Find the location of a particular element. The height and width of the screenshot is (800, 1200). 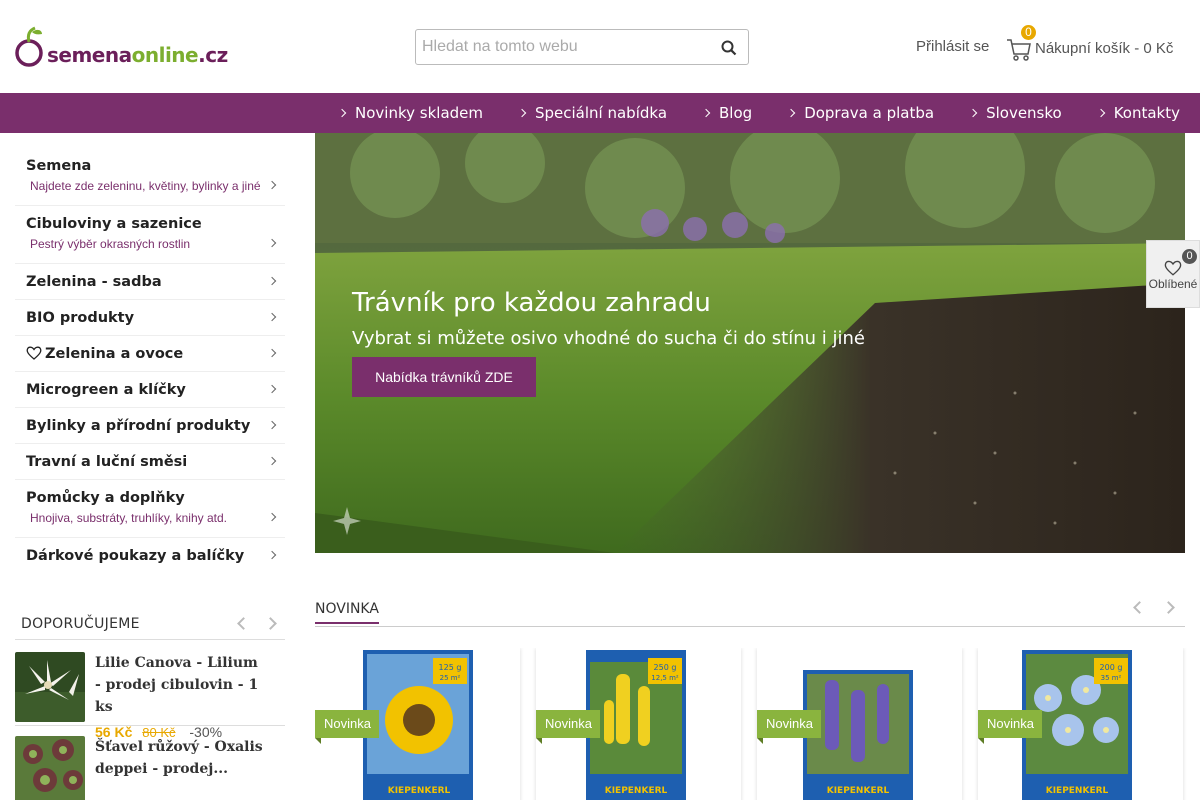

category-title: Travní a luční směsi is located at coordinates (107, 462).